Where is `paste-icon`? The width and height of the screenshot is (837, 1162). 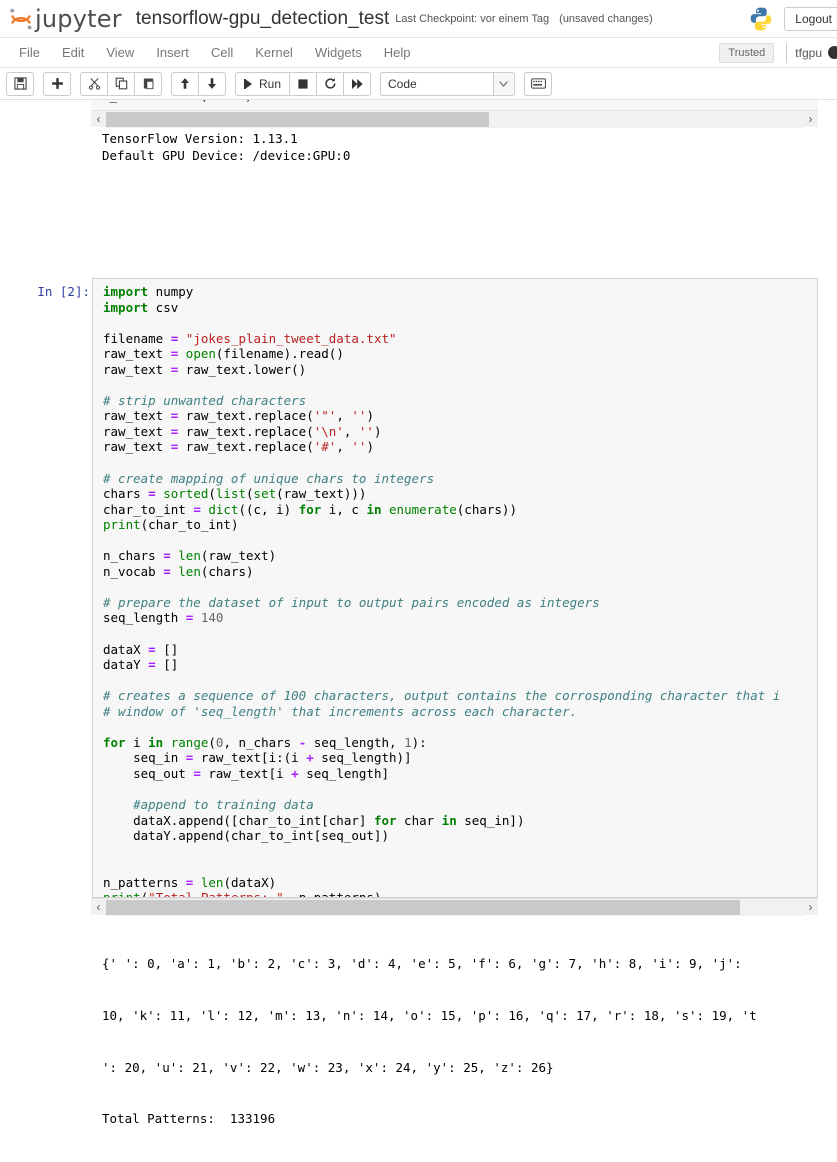 paste-icon is located at coordinates (148, 84).